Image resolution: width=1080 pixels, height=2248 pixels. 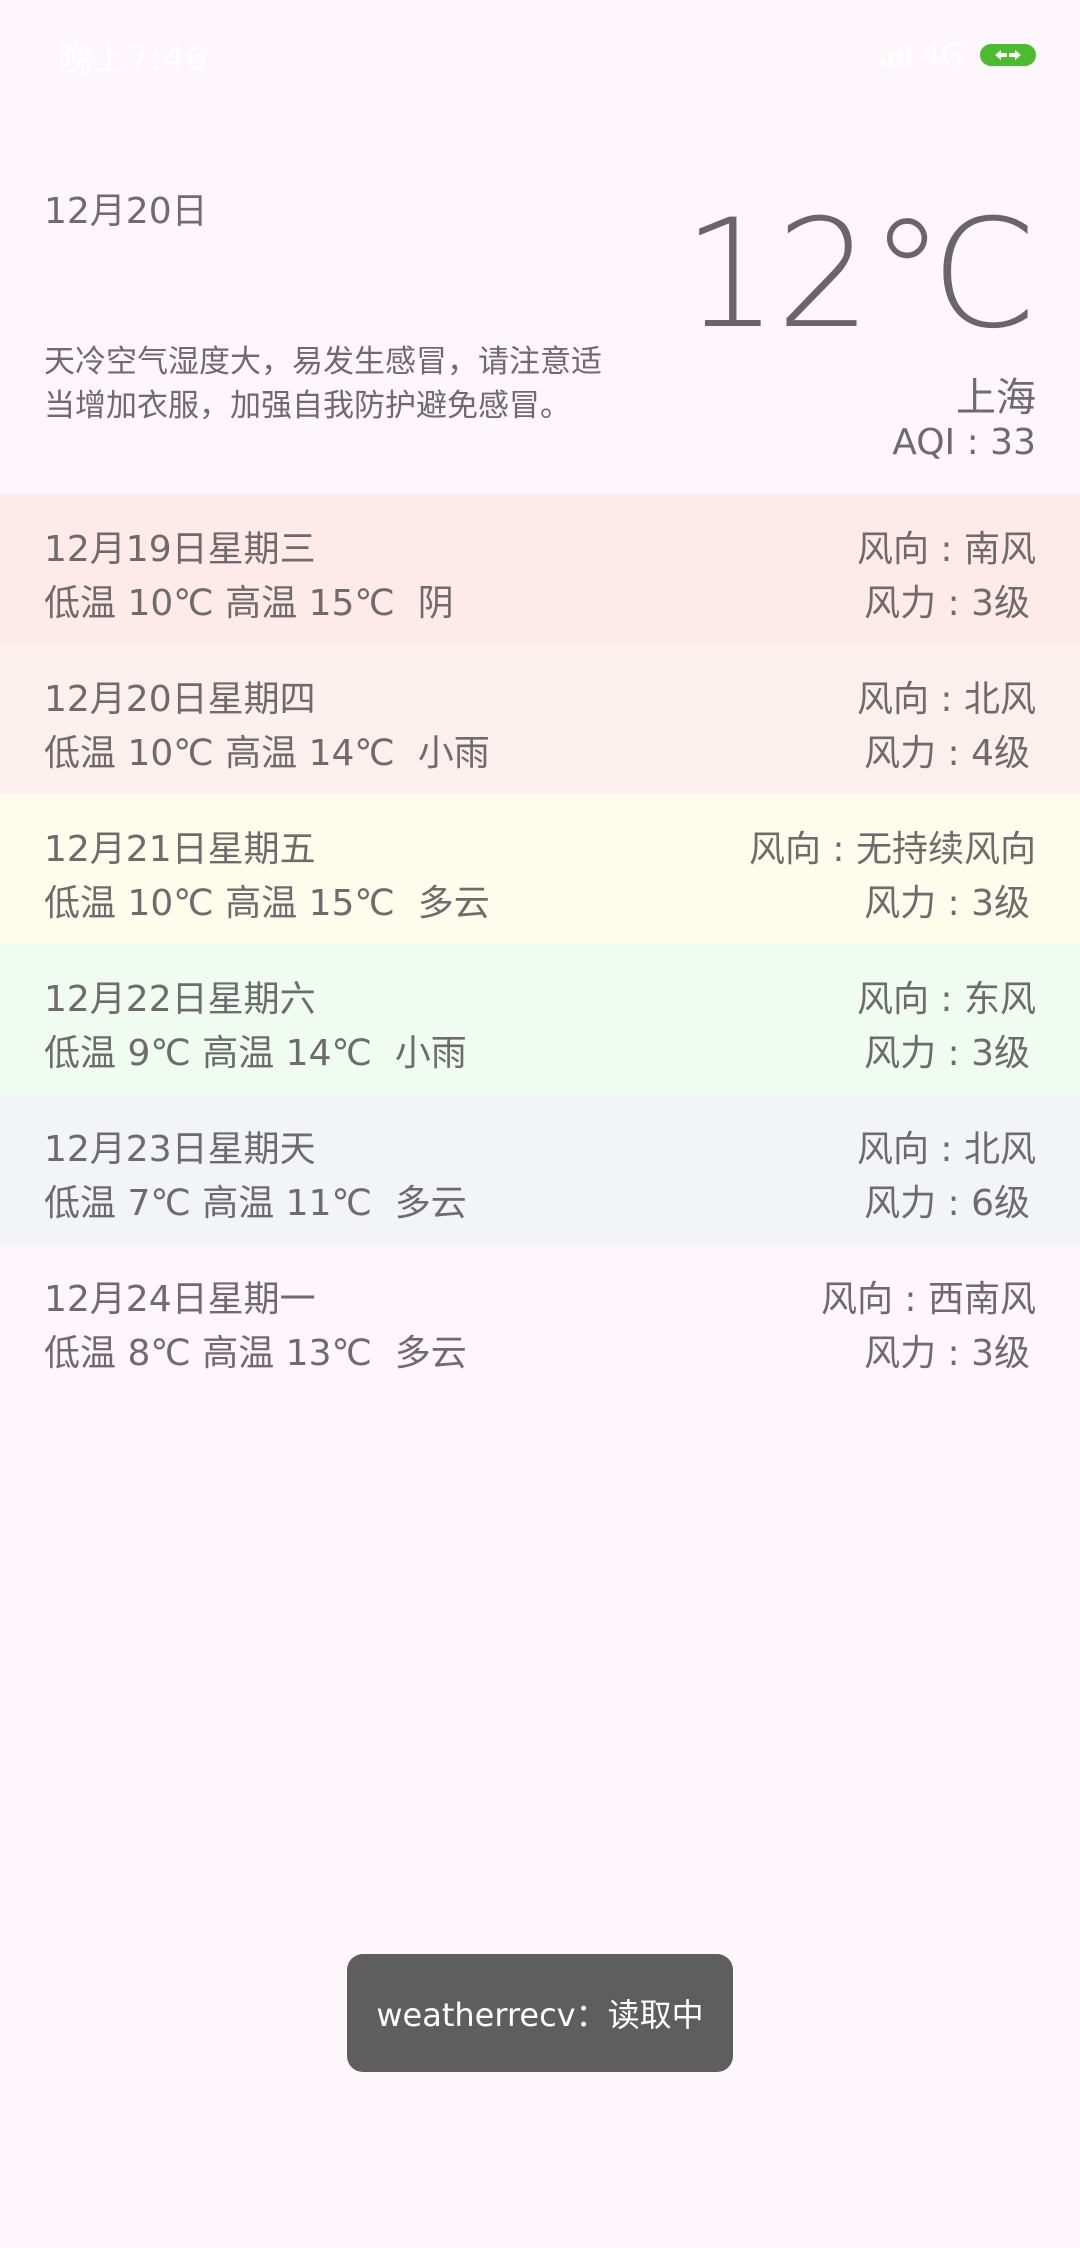 What do you see at coordinates (267, 753) in the screenshot?
I see `forecast-temps: 低温 10℃ 高温 14℃ 小雨` at bounding box center [267, 753].